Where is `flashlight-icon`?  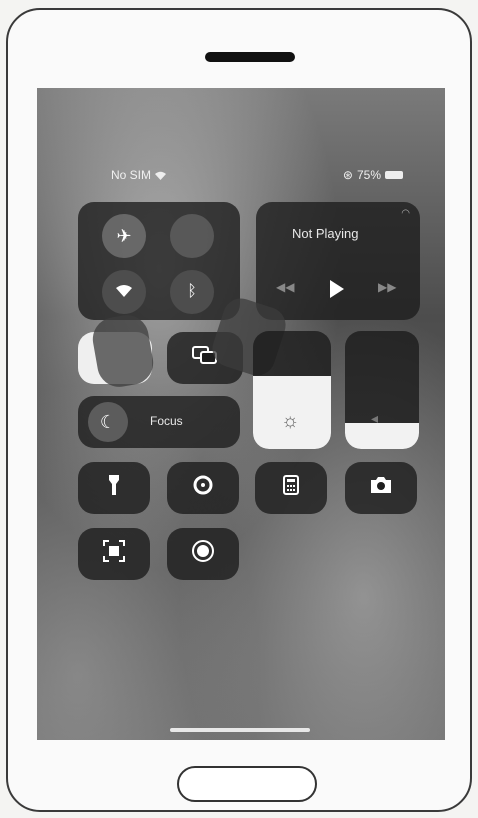 flashlight-icon is located at coordinates (114, 488).